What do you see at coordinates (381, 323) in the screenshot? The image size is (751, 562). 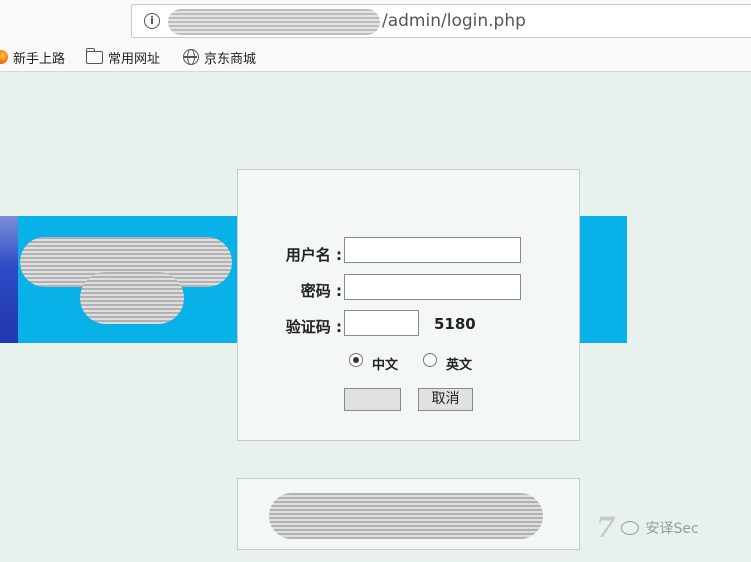 I see `captcha-input` at bounding box center [381, 323].